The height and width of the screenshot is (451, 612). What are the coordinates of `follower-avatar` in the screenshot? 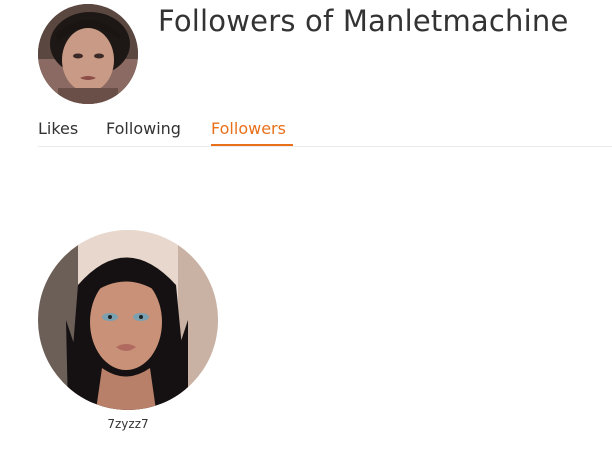 It's located at (128, 320).